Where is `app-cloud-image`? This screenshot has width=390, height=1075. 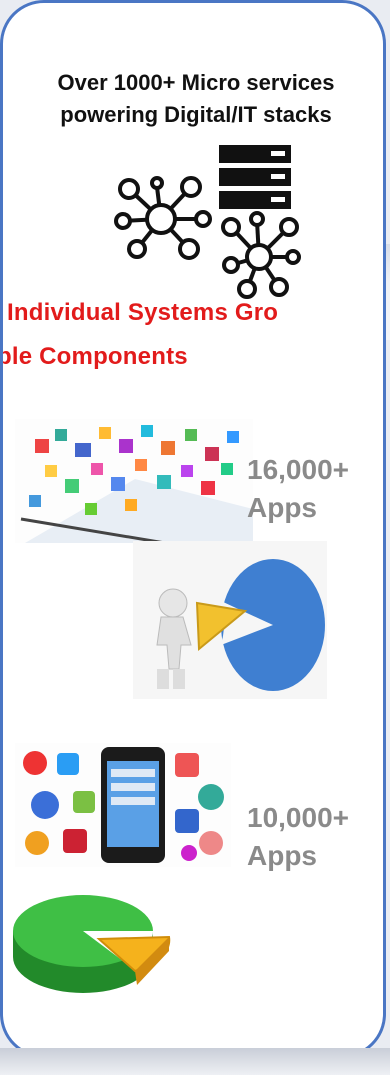
app-cloud-image is located at coordinates (134, 481).